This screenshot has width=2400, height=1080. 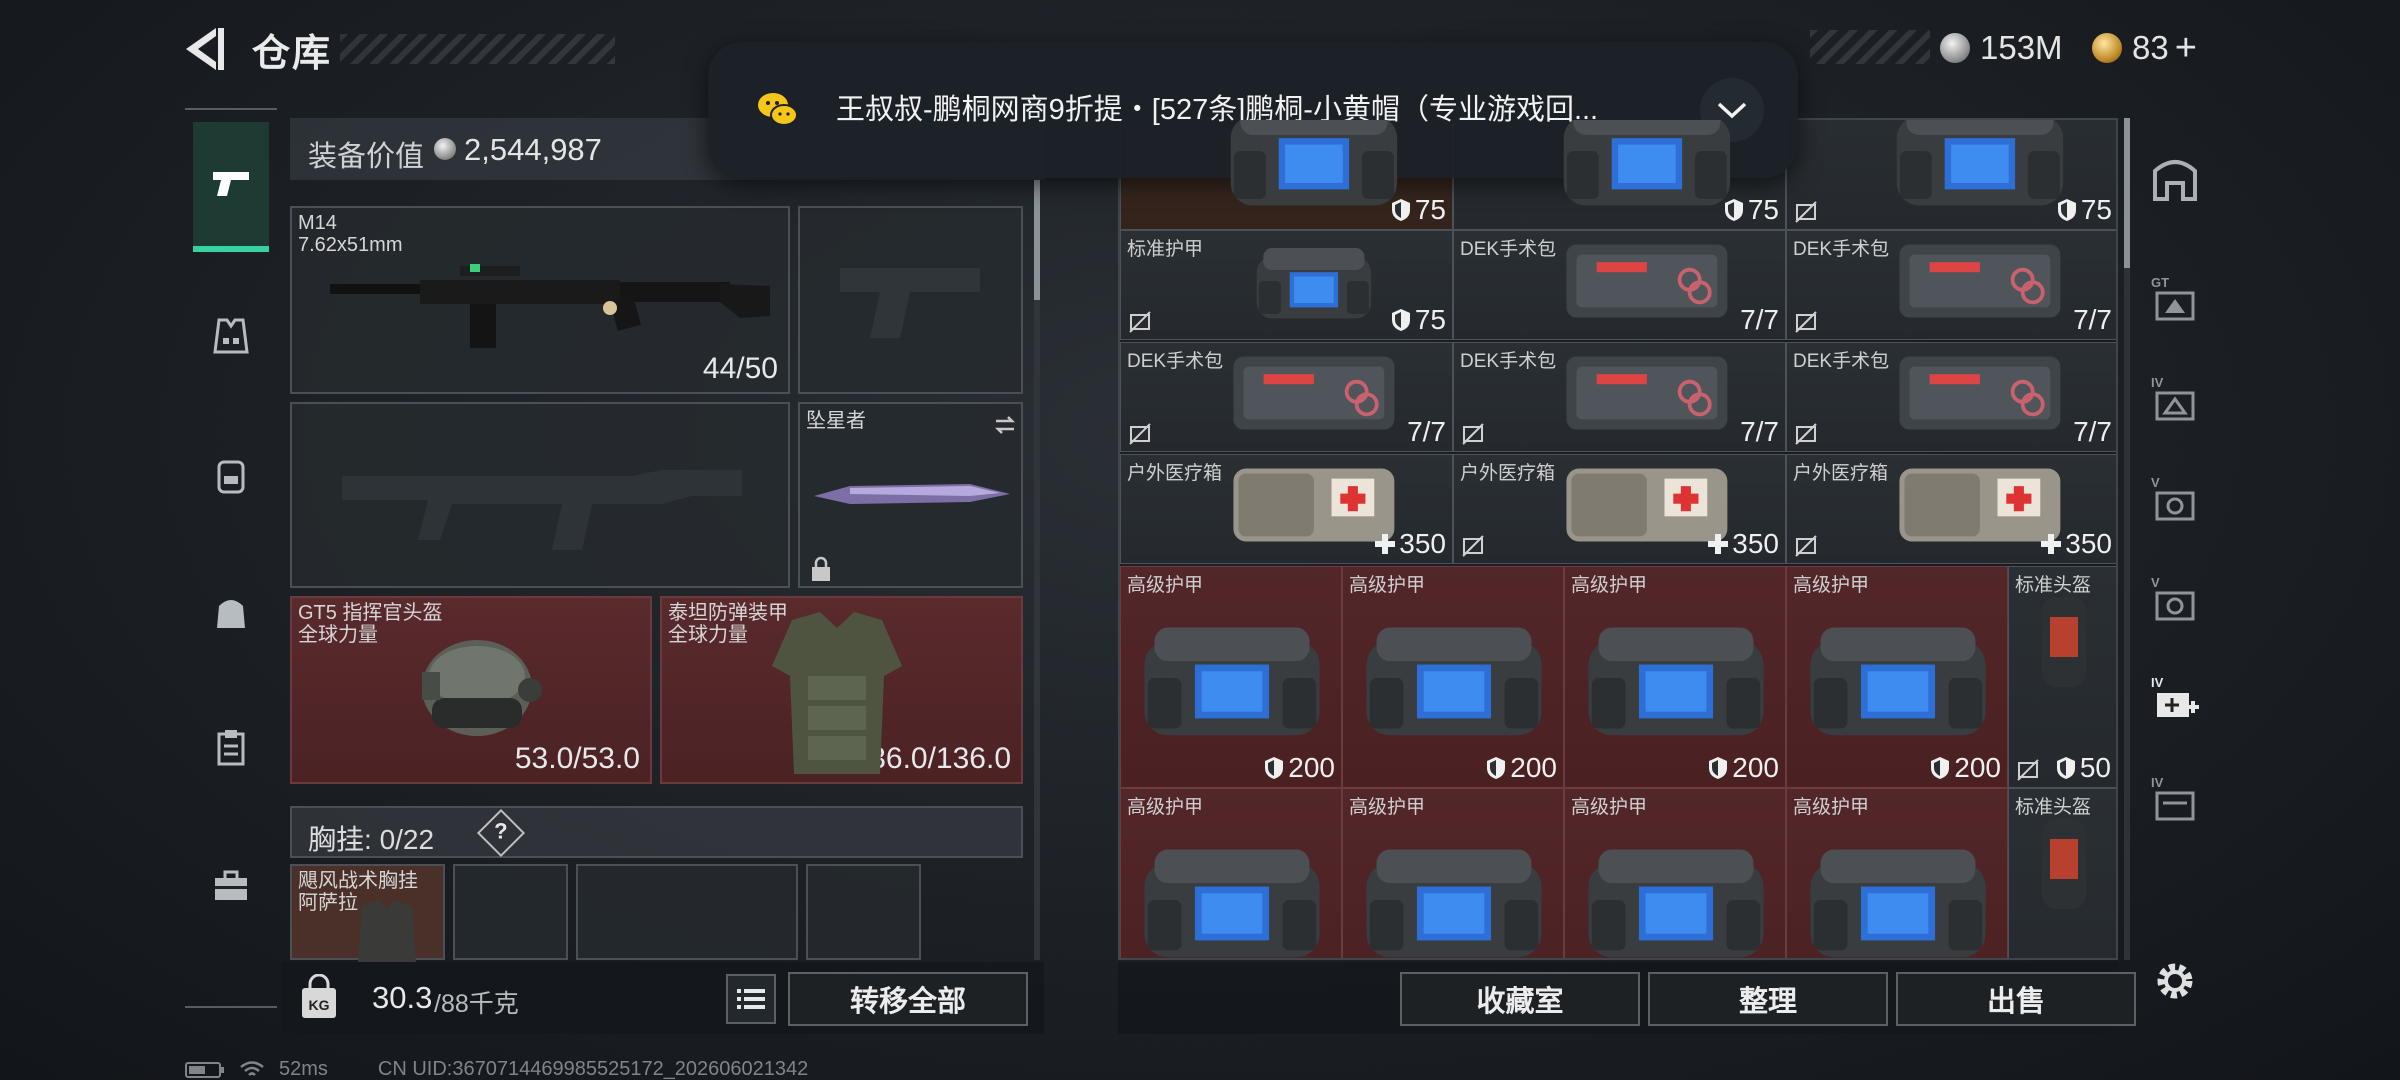 I want to click on ping-value: 52ms, so click(x=303, y=1069).